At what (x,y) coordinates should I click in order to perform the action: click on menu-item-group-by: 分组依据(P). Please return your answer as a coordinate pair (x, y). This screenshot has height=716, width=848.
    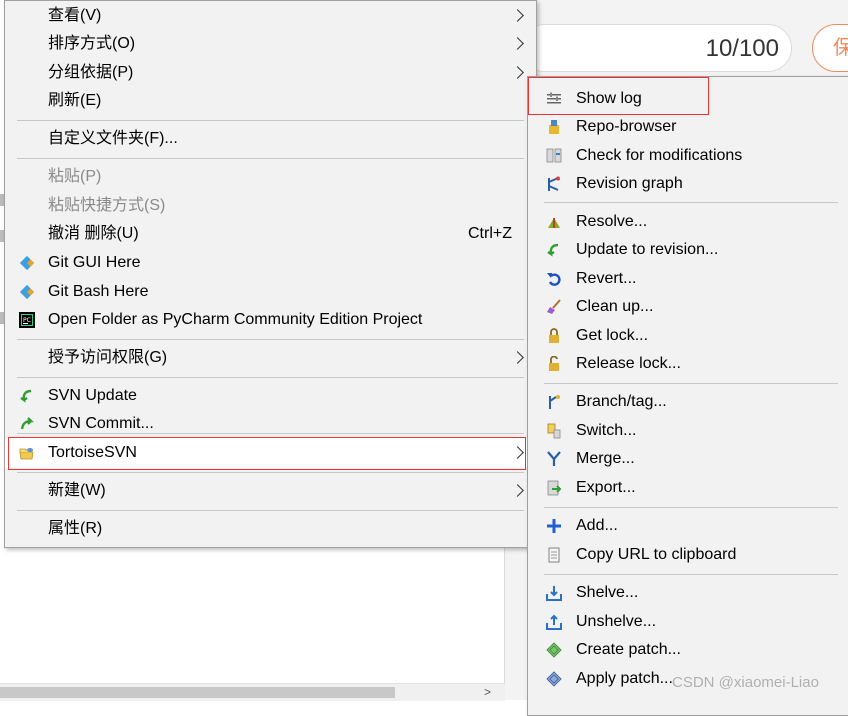
    Looking at the image, I should click on (270, 73).